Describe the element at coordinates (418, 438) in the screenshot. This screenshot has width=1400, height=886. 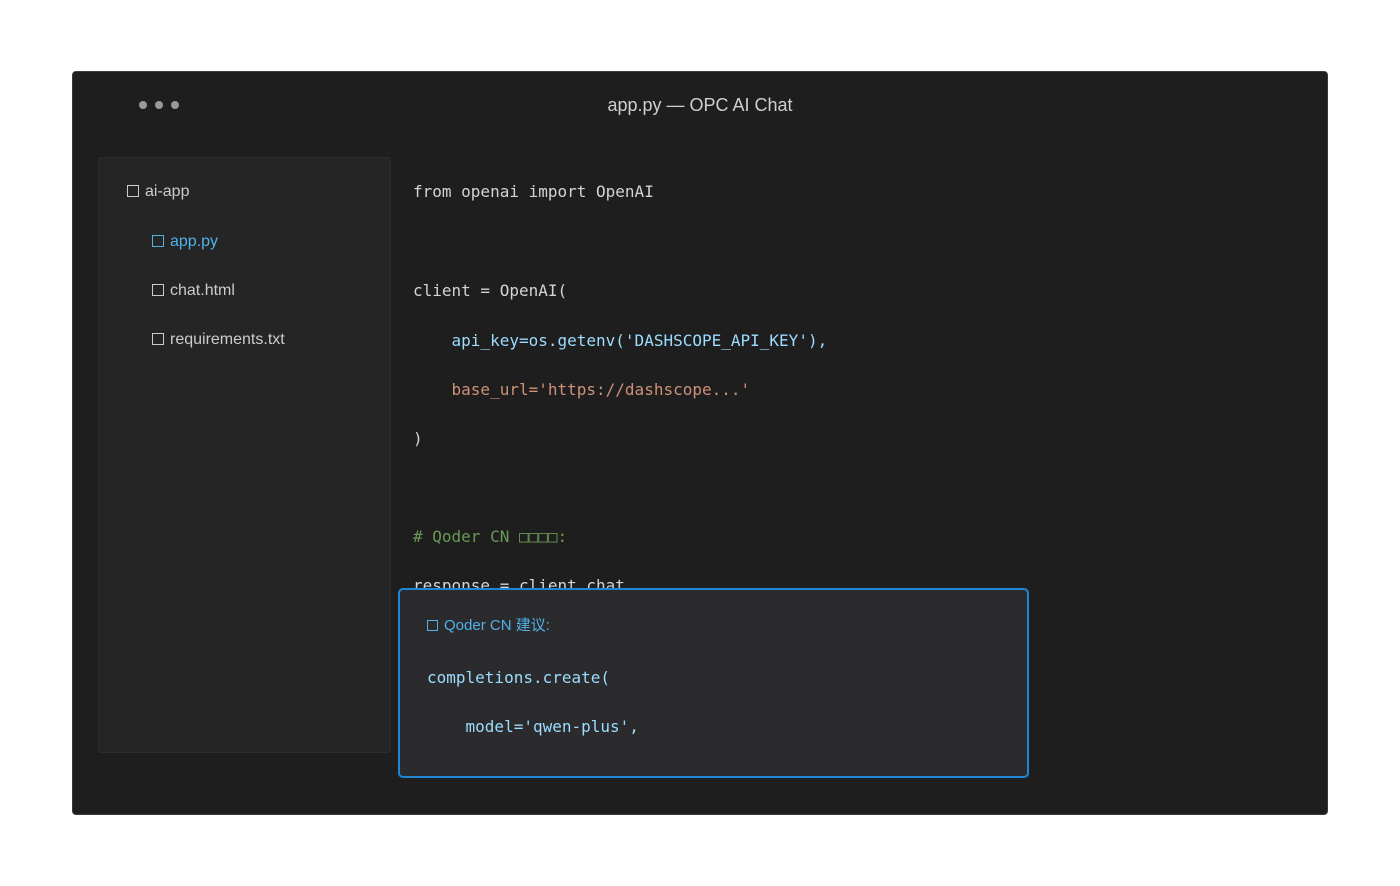
I see `code-line: )` at that location.